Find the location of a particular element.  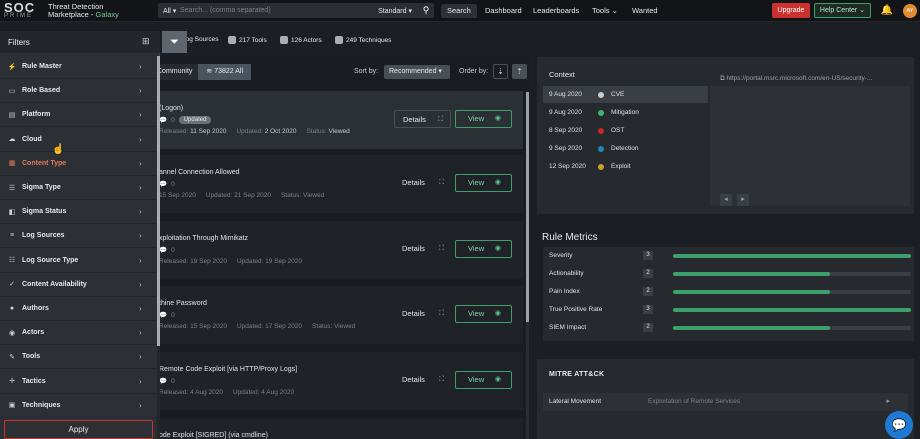

logo: SOC PRIME is located at coordinates (24, 10).